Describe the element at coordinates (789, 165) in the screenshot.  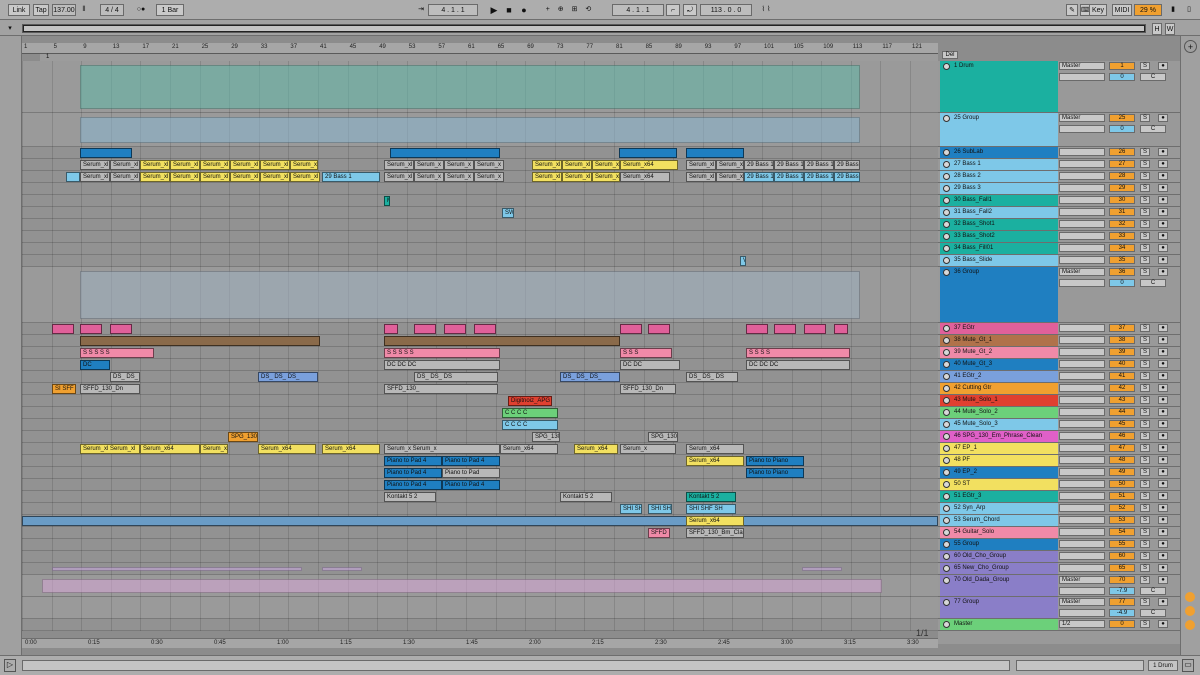
I see `clip: 29 Bass 1` at that location.